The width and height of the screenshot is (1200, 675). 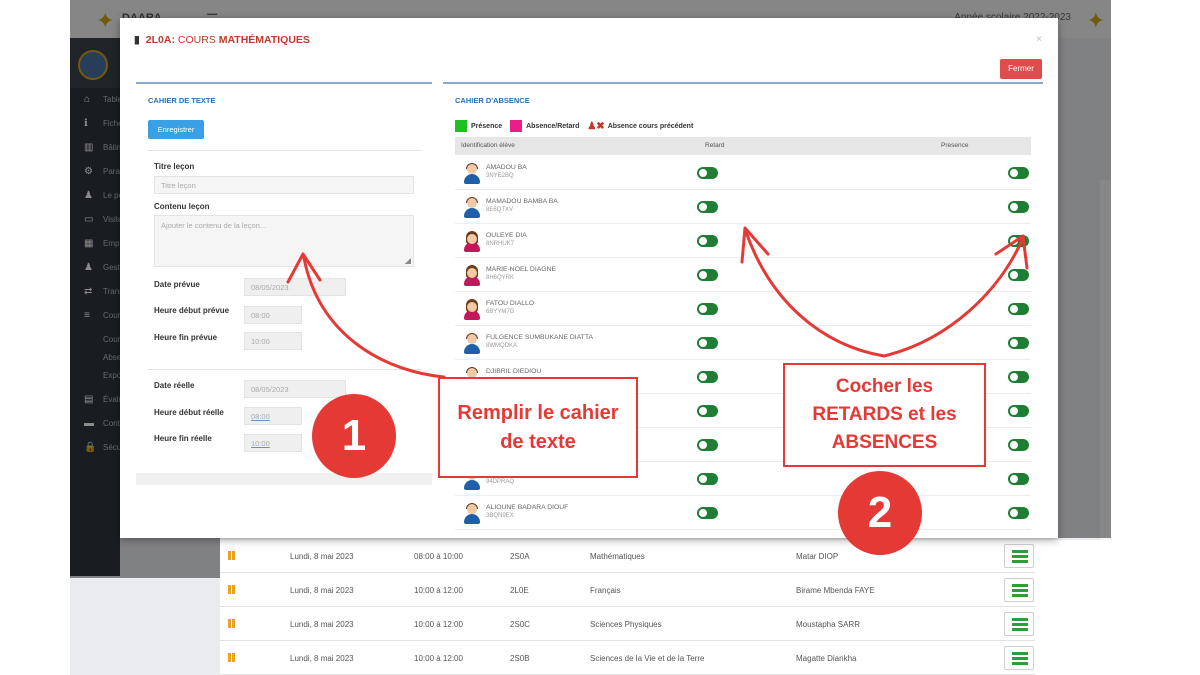 I want to click on annotation-arrows, so click(x=657, y=302).